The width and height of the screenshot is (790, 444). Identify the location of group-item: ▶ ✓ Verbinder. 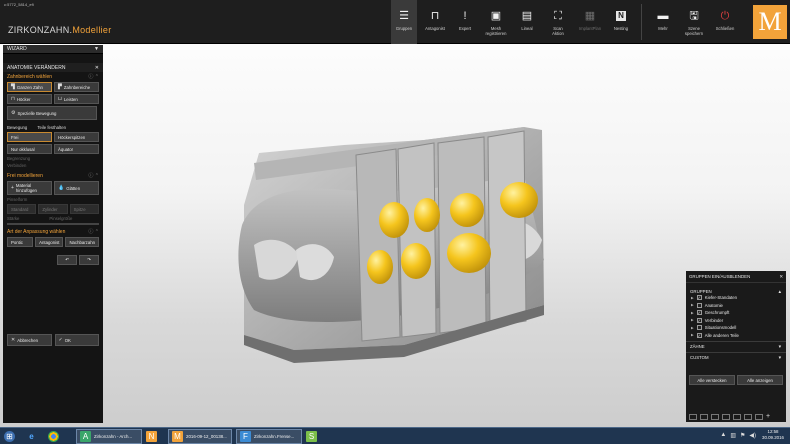
(736, 321).